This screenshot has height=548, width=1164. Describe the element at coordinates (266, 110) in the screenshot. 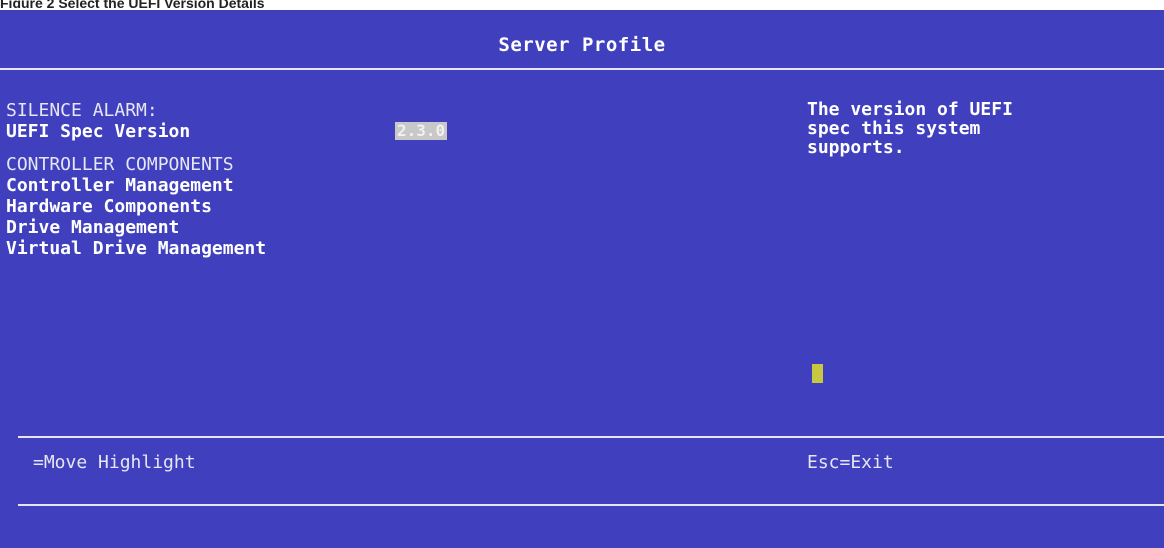

I see `menu-item-silence-alarm: SILENCE ALARM:` at that location.